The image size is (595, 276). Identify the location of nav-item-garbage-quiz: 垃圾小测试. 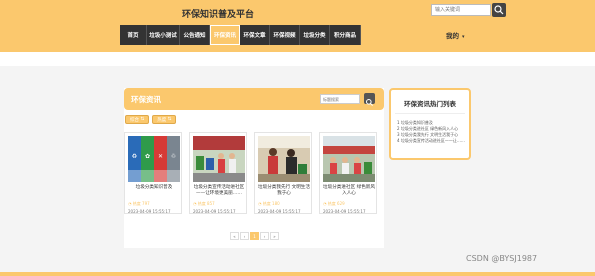
(163, 35).